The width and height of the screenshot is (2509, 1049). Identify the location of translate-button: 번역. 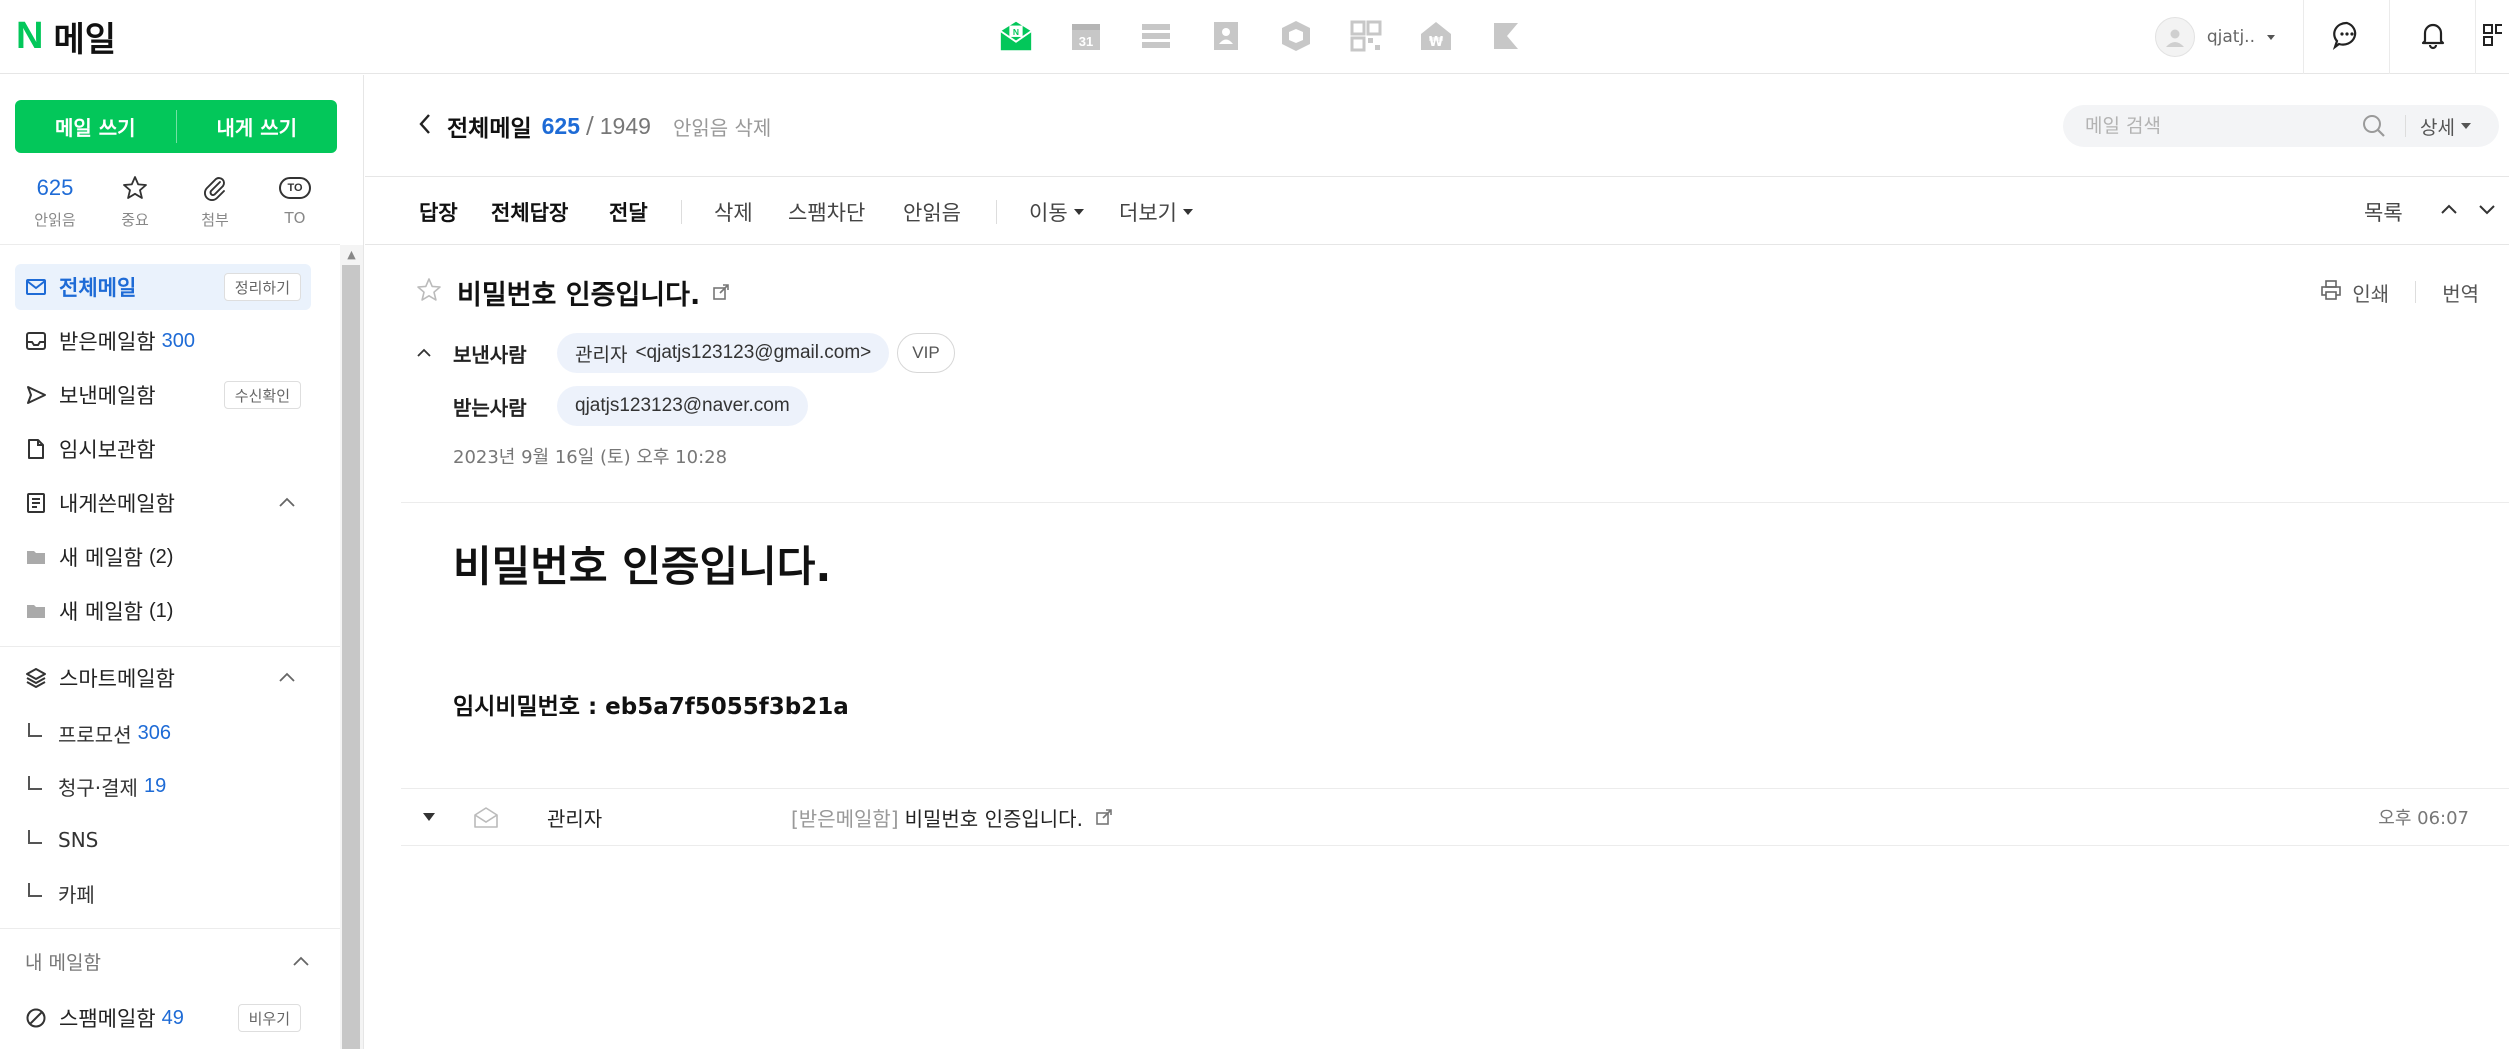
(2460, 292).